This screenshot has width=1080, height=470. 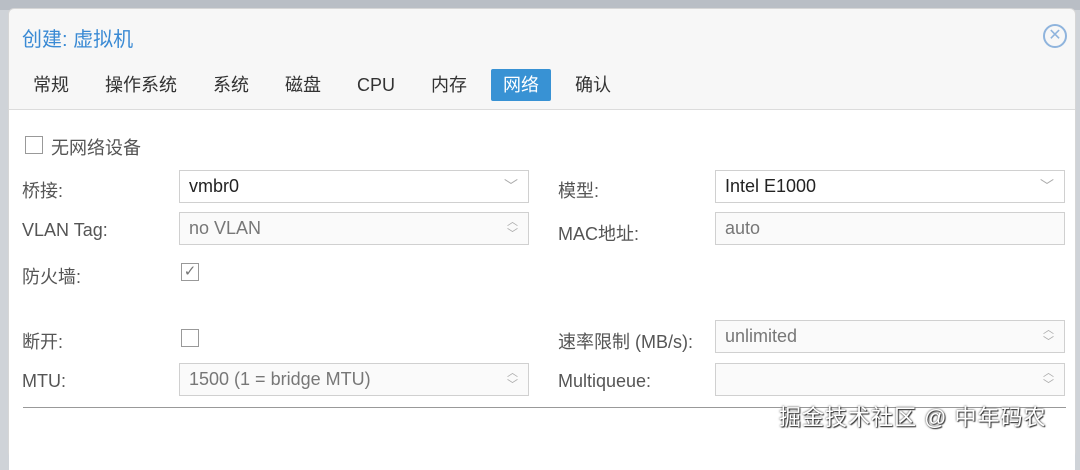 What do you see at coordinates (44, 381) in the screenshot?
I see `mtu-label: MTU:` at bounding box center [44, 381].